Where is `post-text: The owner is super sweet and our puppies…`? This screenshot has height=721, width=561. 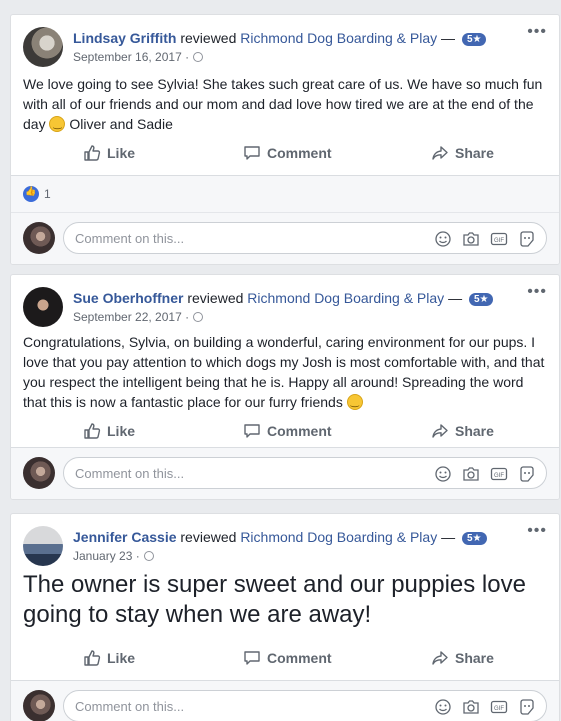 post-text: The owner is super sweet and our puppies… is located at coordinates (274, 599).